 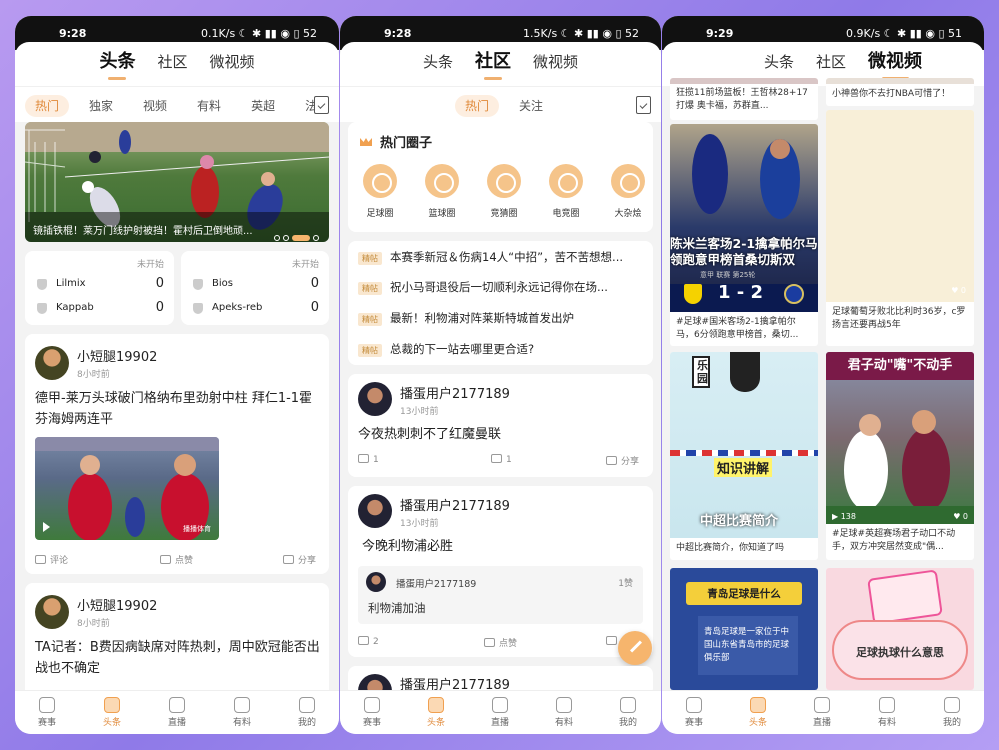 What do you see at coordinates (380, 191) in the screenshot?
I see `circle-football: 足球圈` at bounding box center [380, 191].